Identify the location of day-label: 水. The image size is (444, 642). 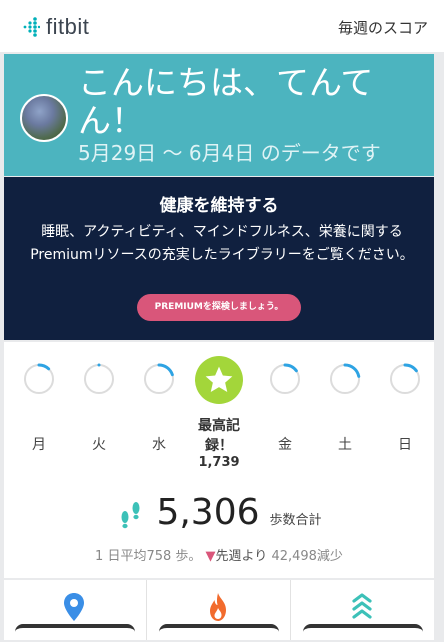
(159, 445).